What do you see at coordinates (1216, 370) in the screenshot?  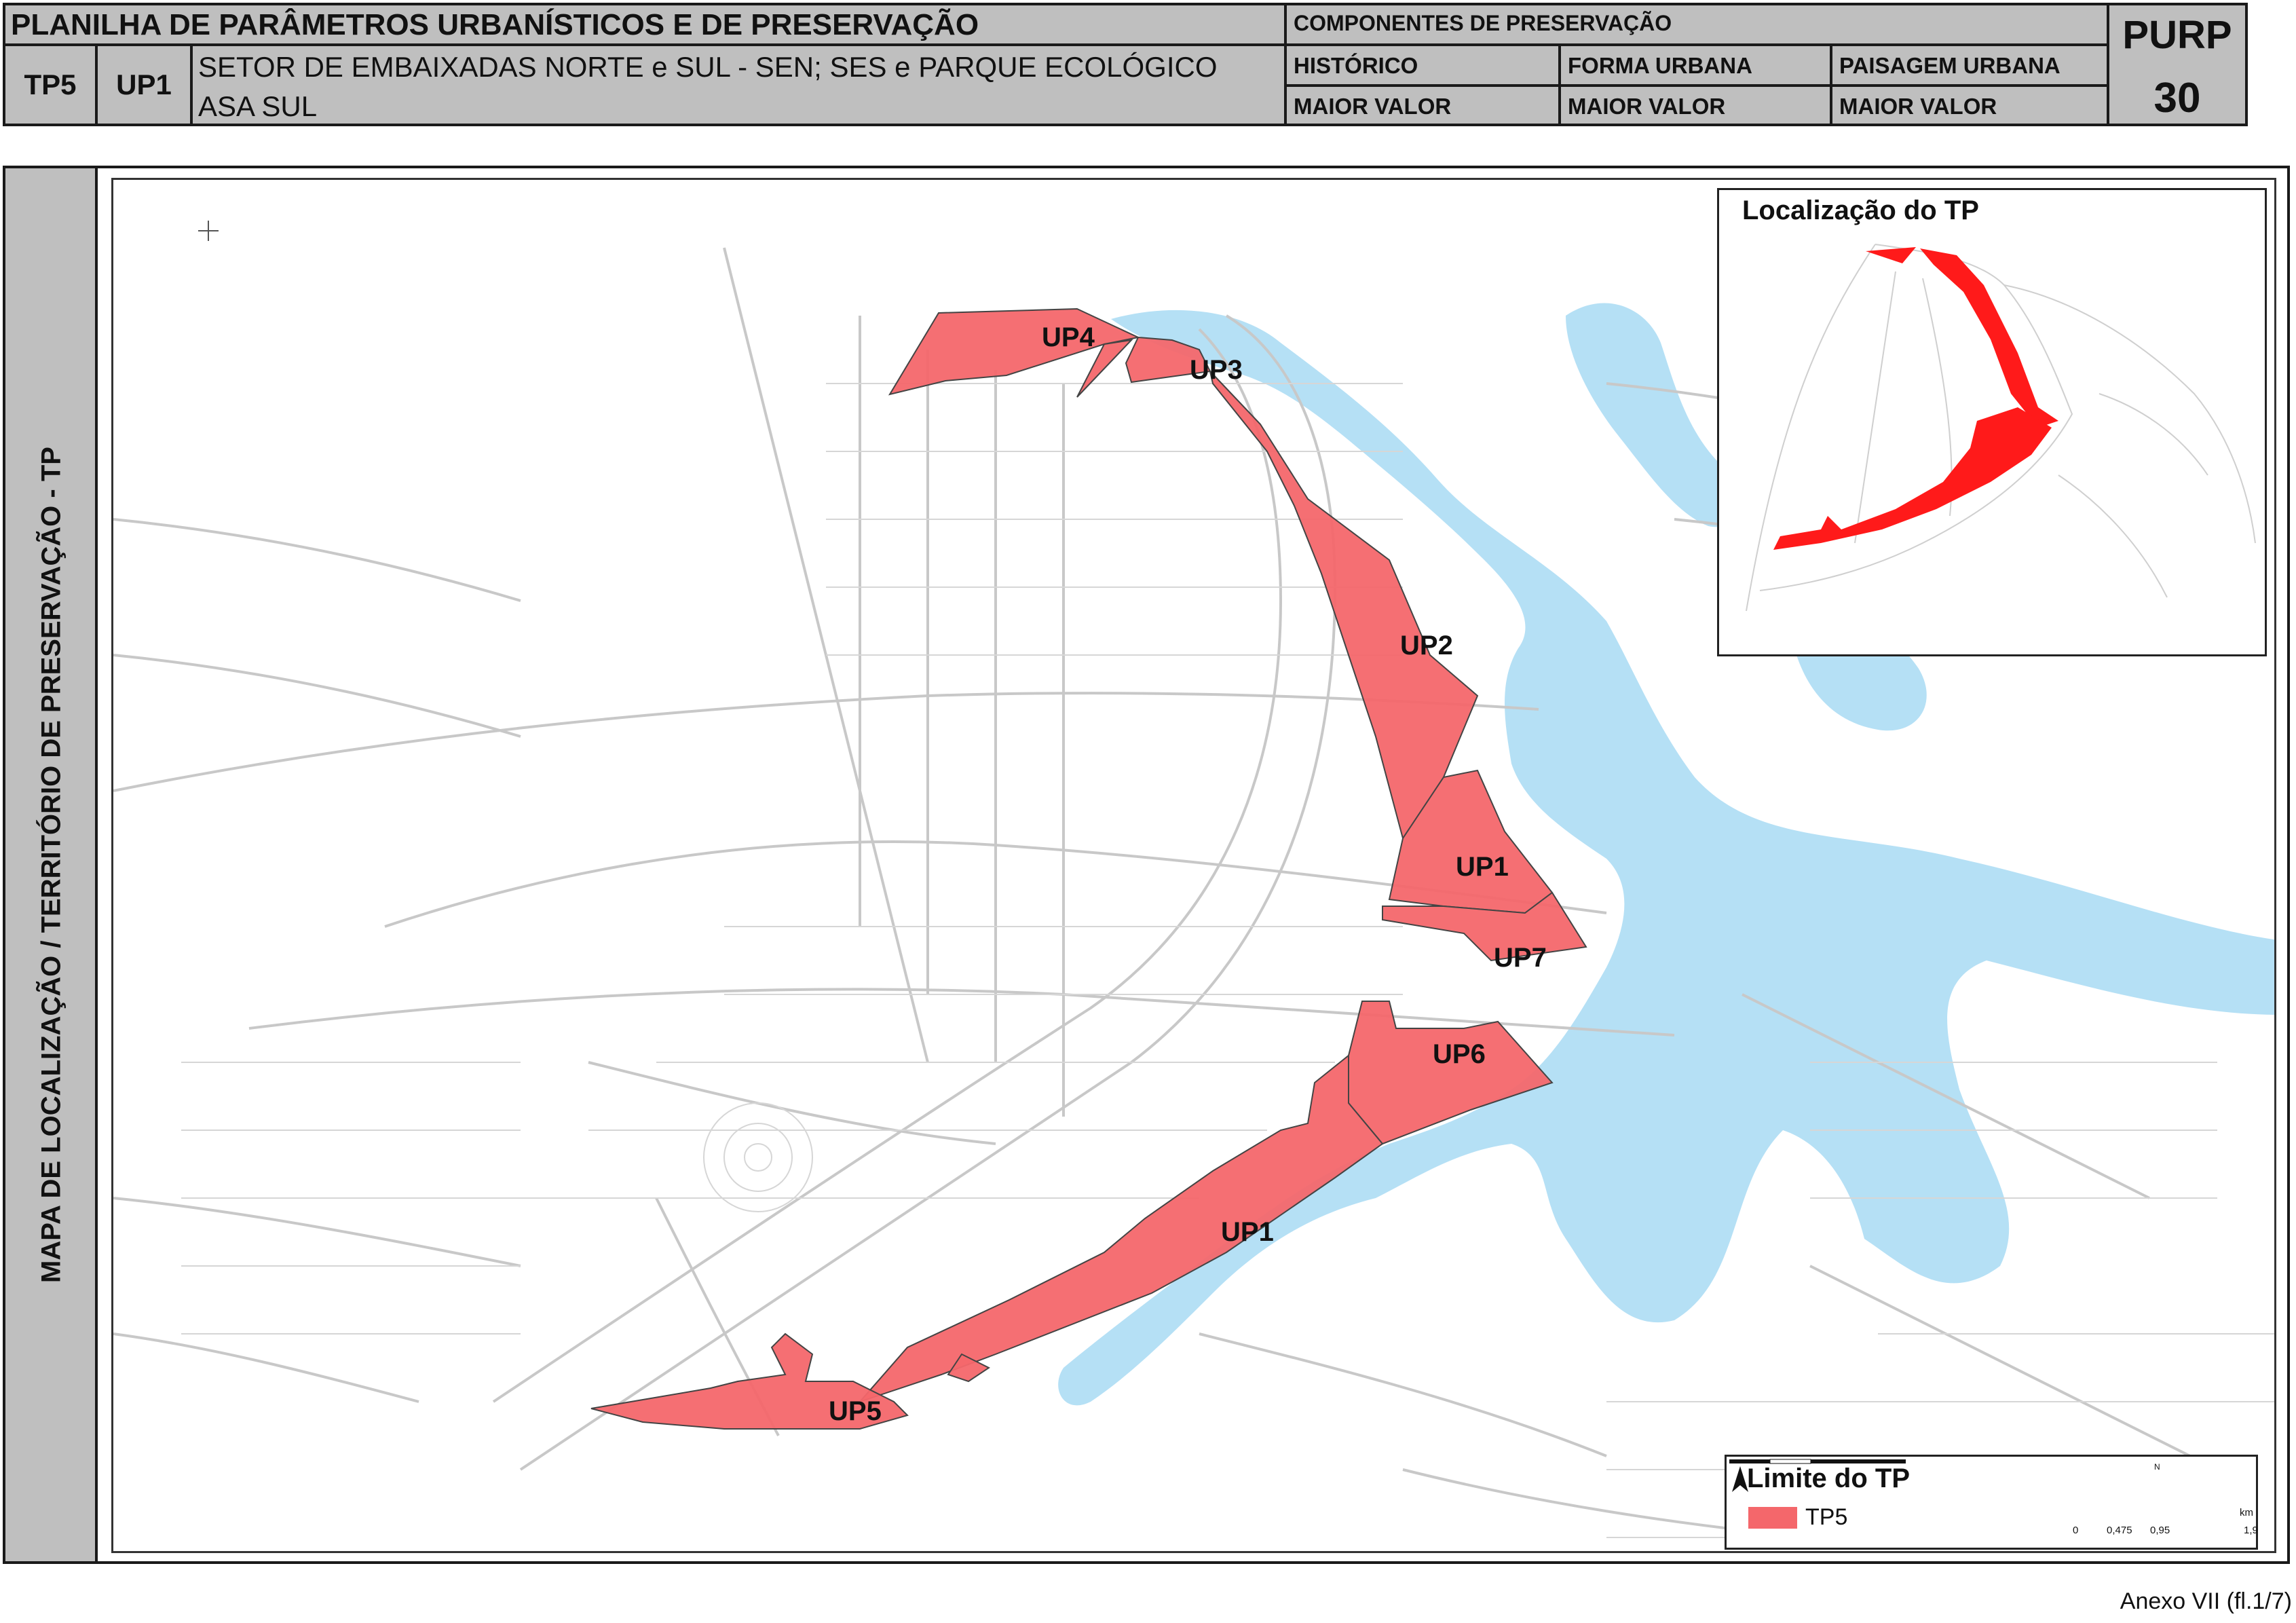 I see `up3-label: UP3` at bounding box center [1216, 370].